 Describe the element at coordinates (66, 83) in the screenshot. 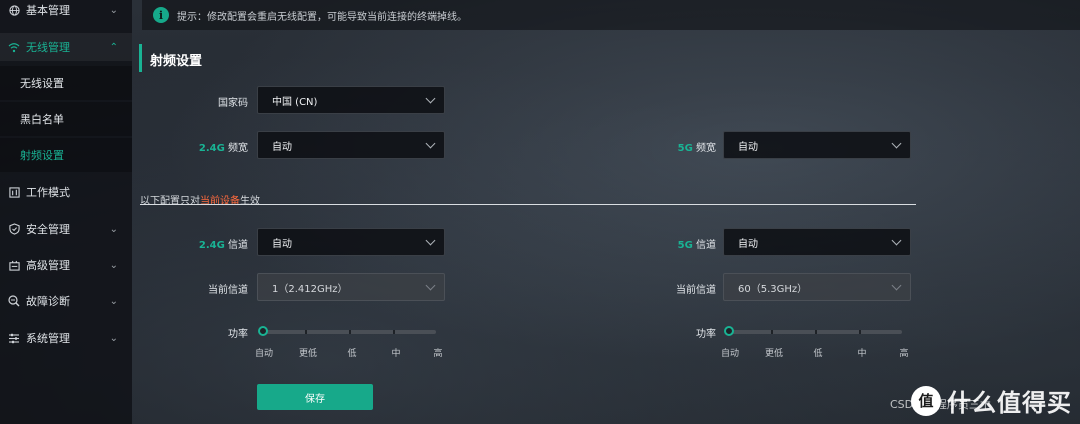

I see `sidebar-subitem-wireless-settings: 无线设置` at that location.